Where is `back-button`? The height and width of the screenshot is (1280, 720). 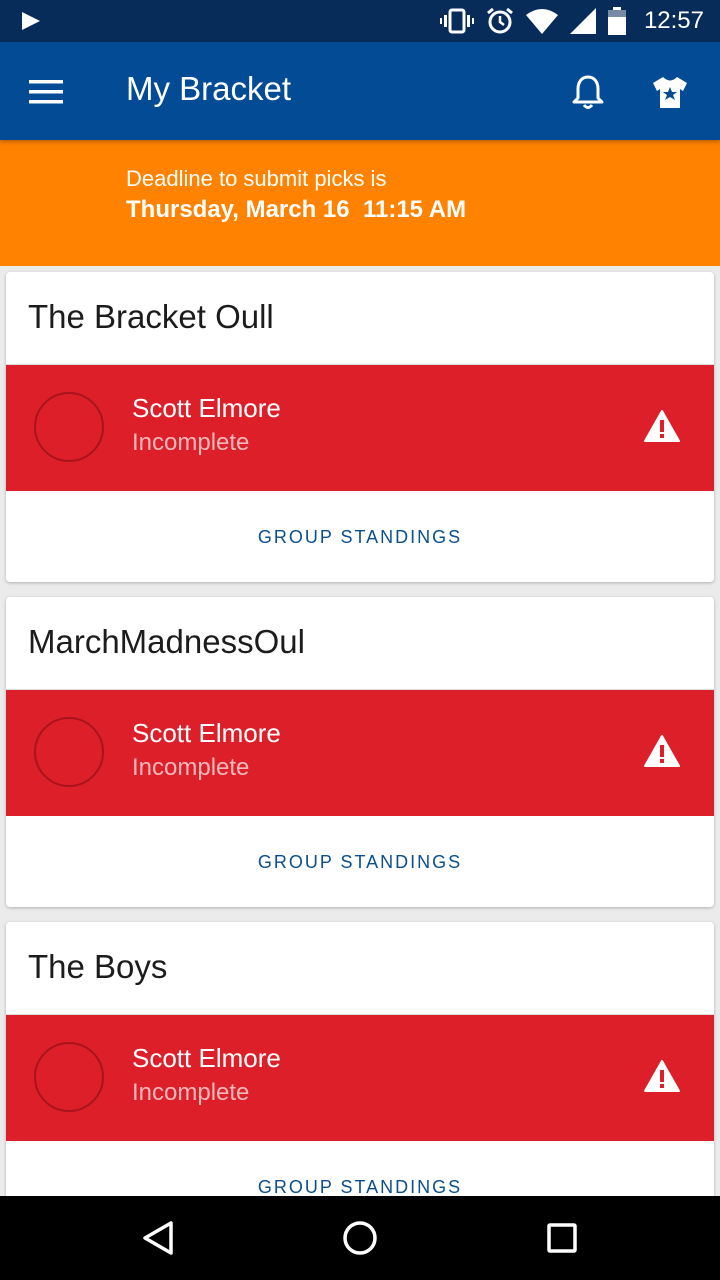 back-button is located at coordinates (158, 1238).